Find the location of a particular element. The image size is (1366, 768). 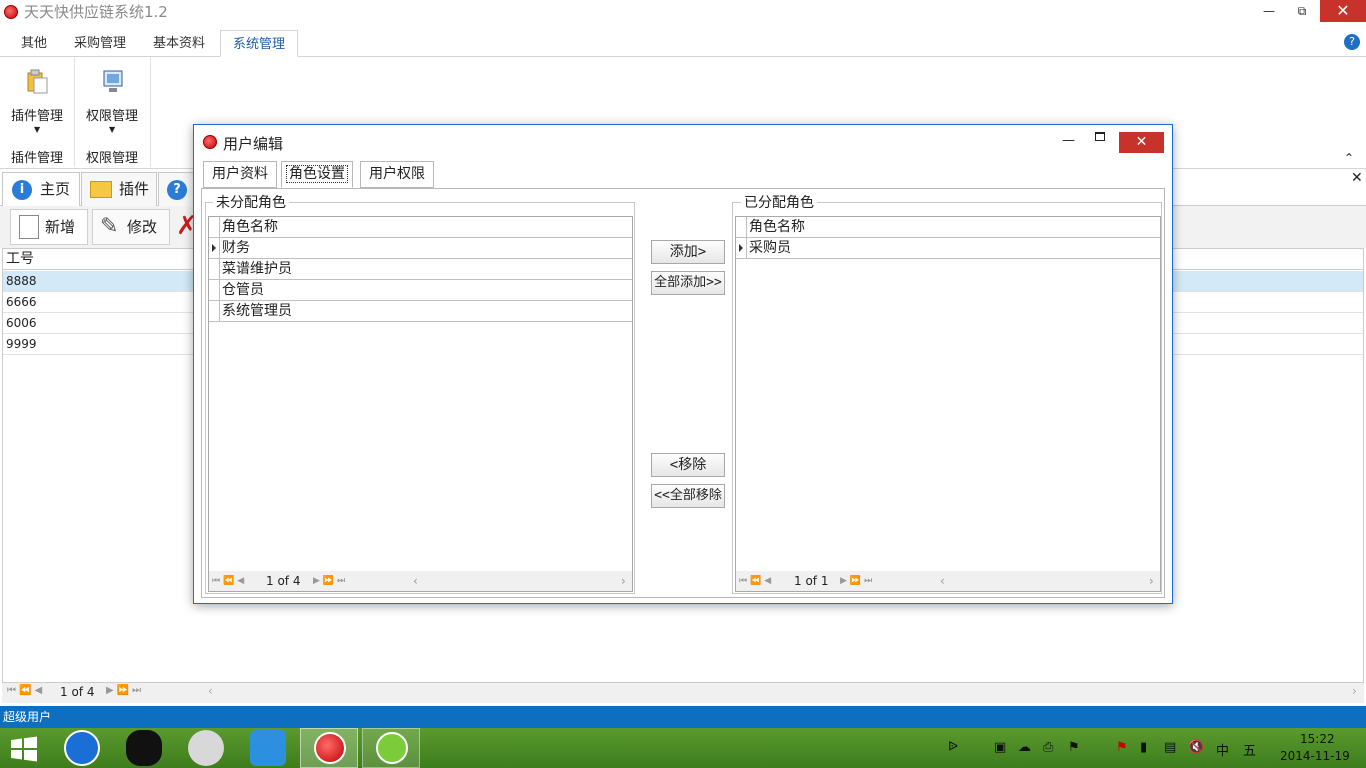

tab-user-permissions: 用户权限 is located at coordinates (397, 174).